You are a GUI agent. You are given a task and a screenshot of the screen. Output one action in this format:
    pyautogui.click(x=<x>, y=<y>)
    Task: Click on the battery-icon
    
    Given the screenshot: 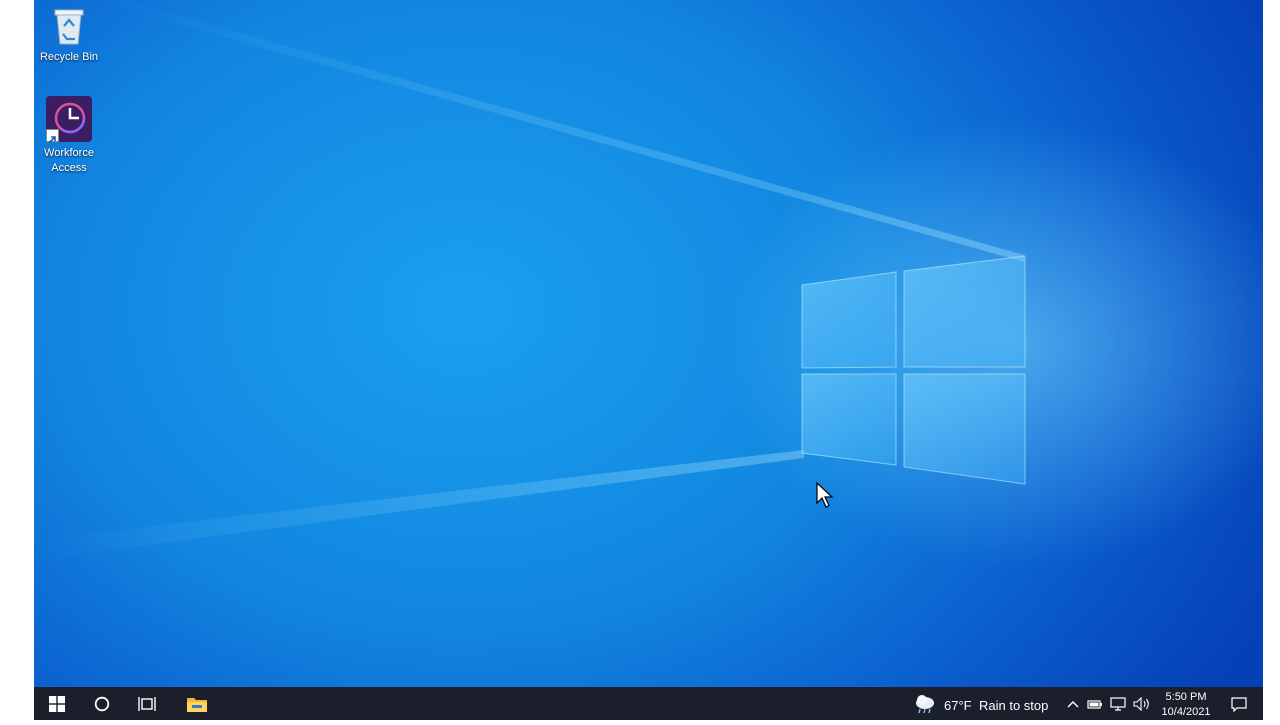 What is the action you would take?
    pyautogui.click(x=1094, y=704)
    